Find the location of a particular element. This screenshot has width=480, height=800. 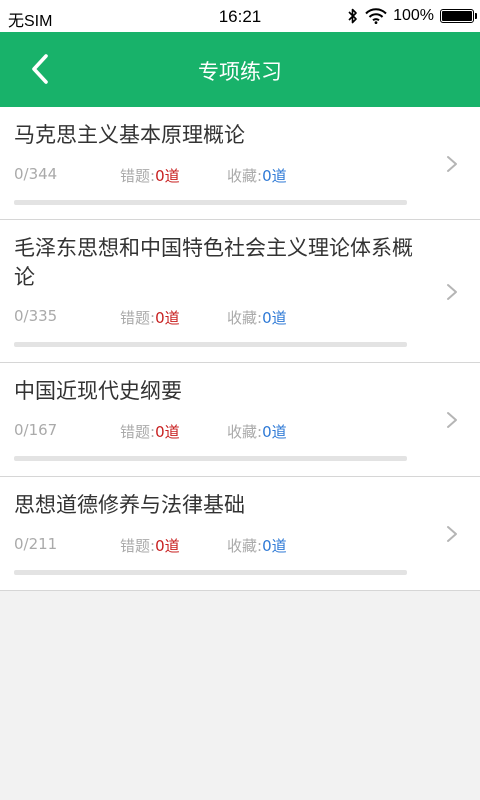

progress-count: 0/344 is located at coordinates (36, 174).